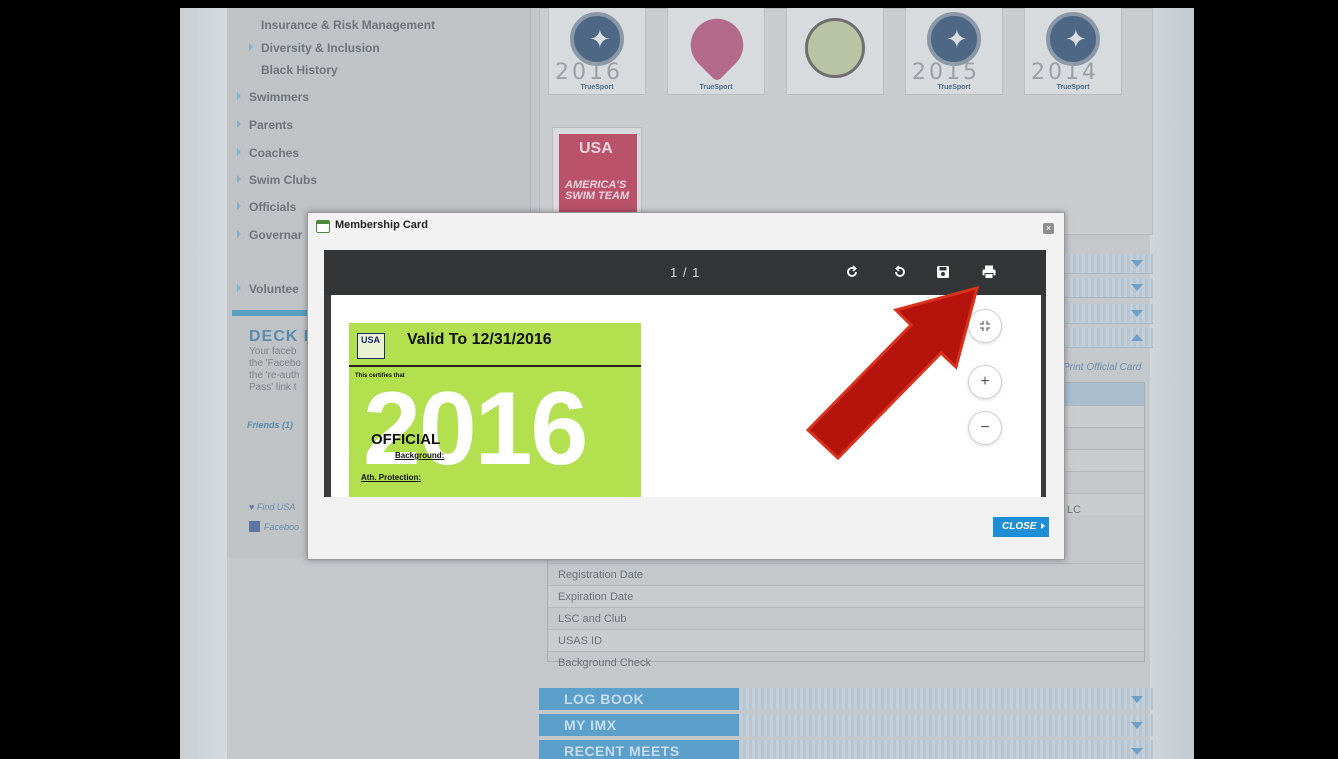 This screenshot has width=1338, height=759. I want to click on nav-item-coaches: Coaches, so click(268, 153).